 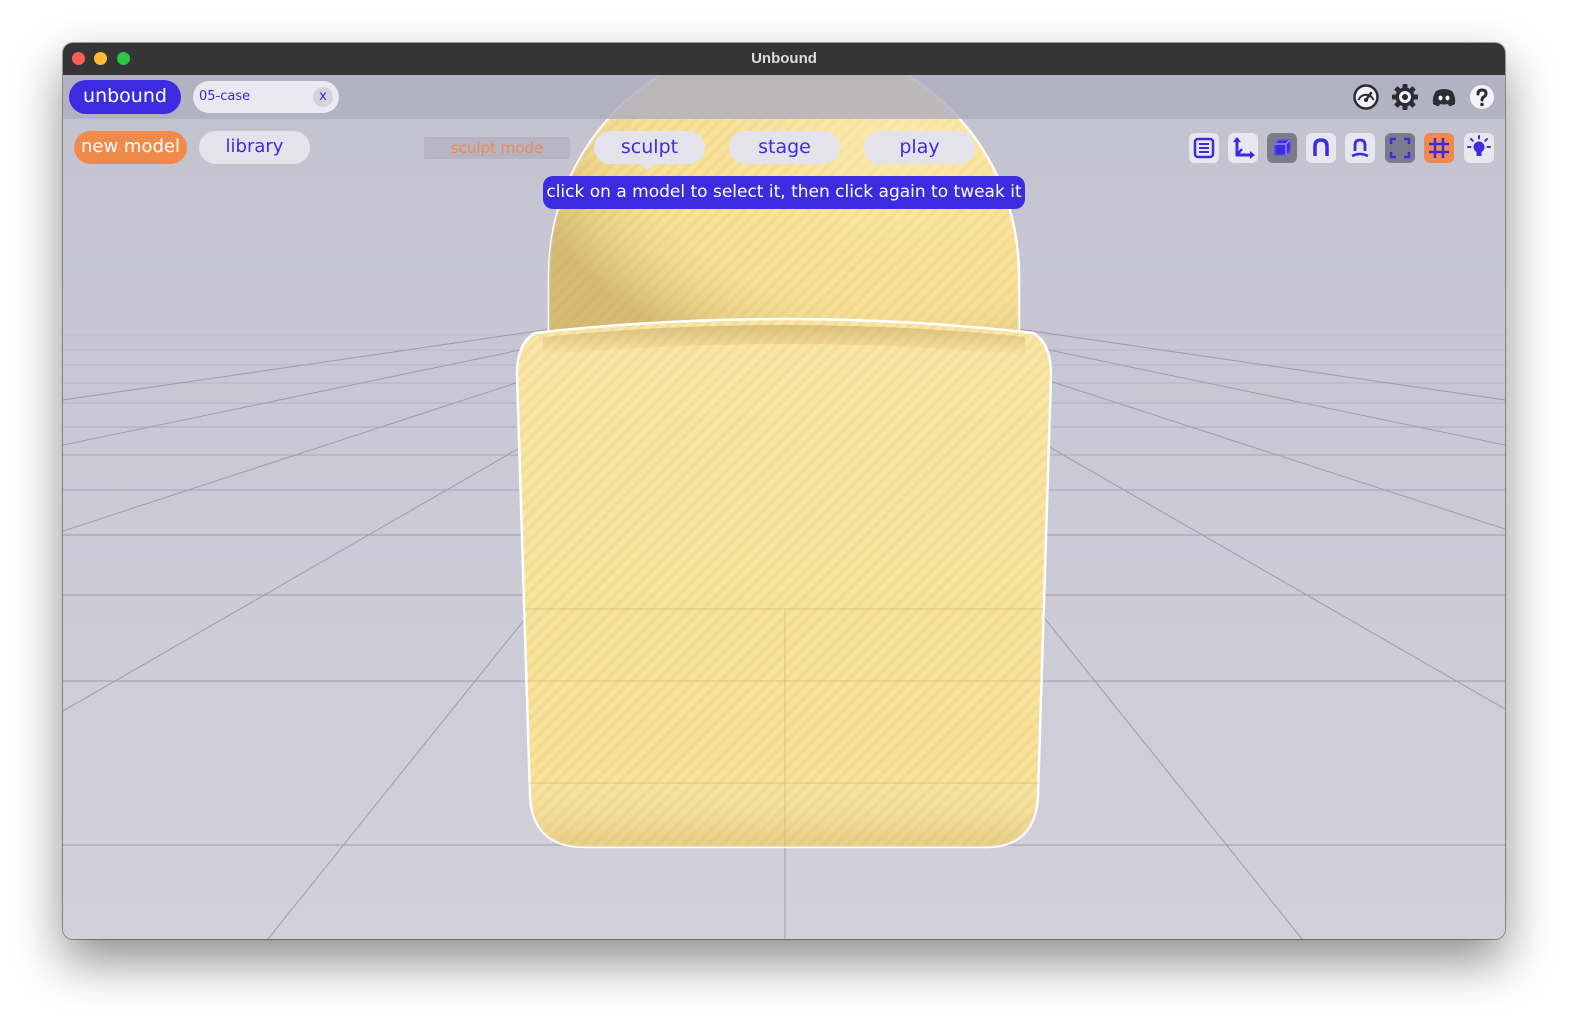 What do you see at coordinates (1243, 148) in the screenshot?
I see `axes-icon` at bounding box center [1243, 148].